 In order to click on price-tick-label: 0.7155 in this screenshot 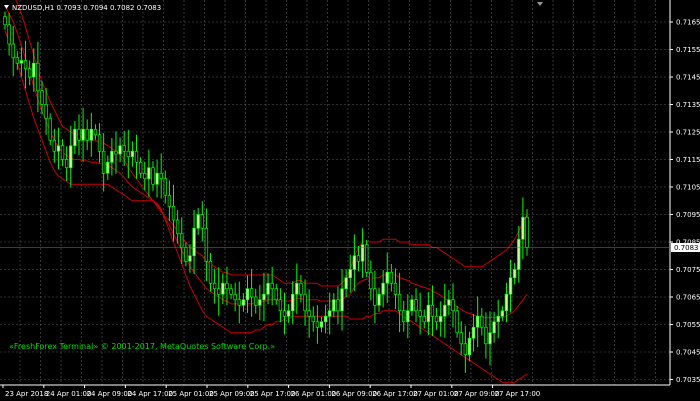, I will do `click(688, 50)`.